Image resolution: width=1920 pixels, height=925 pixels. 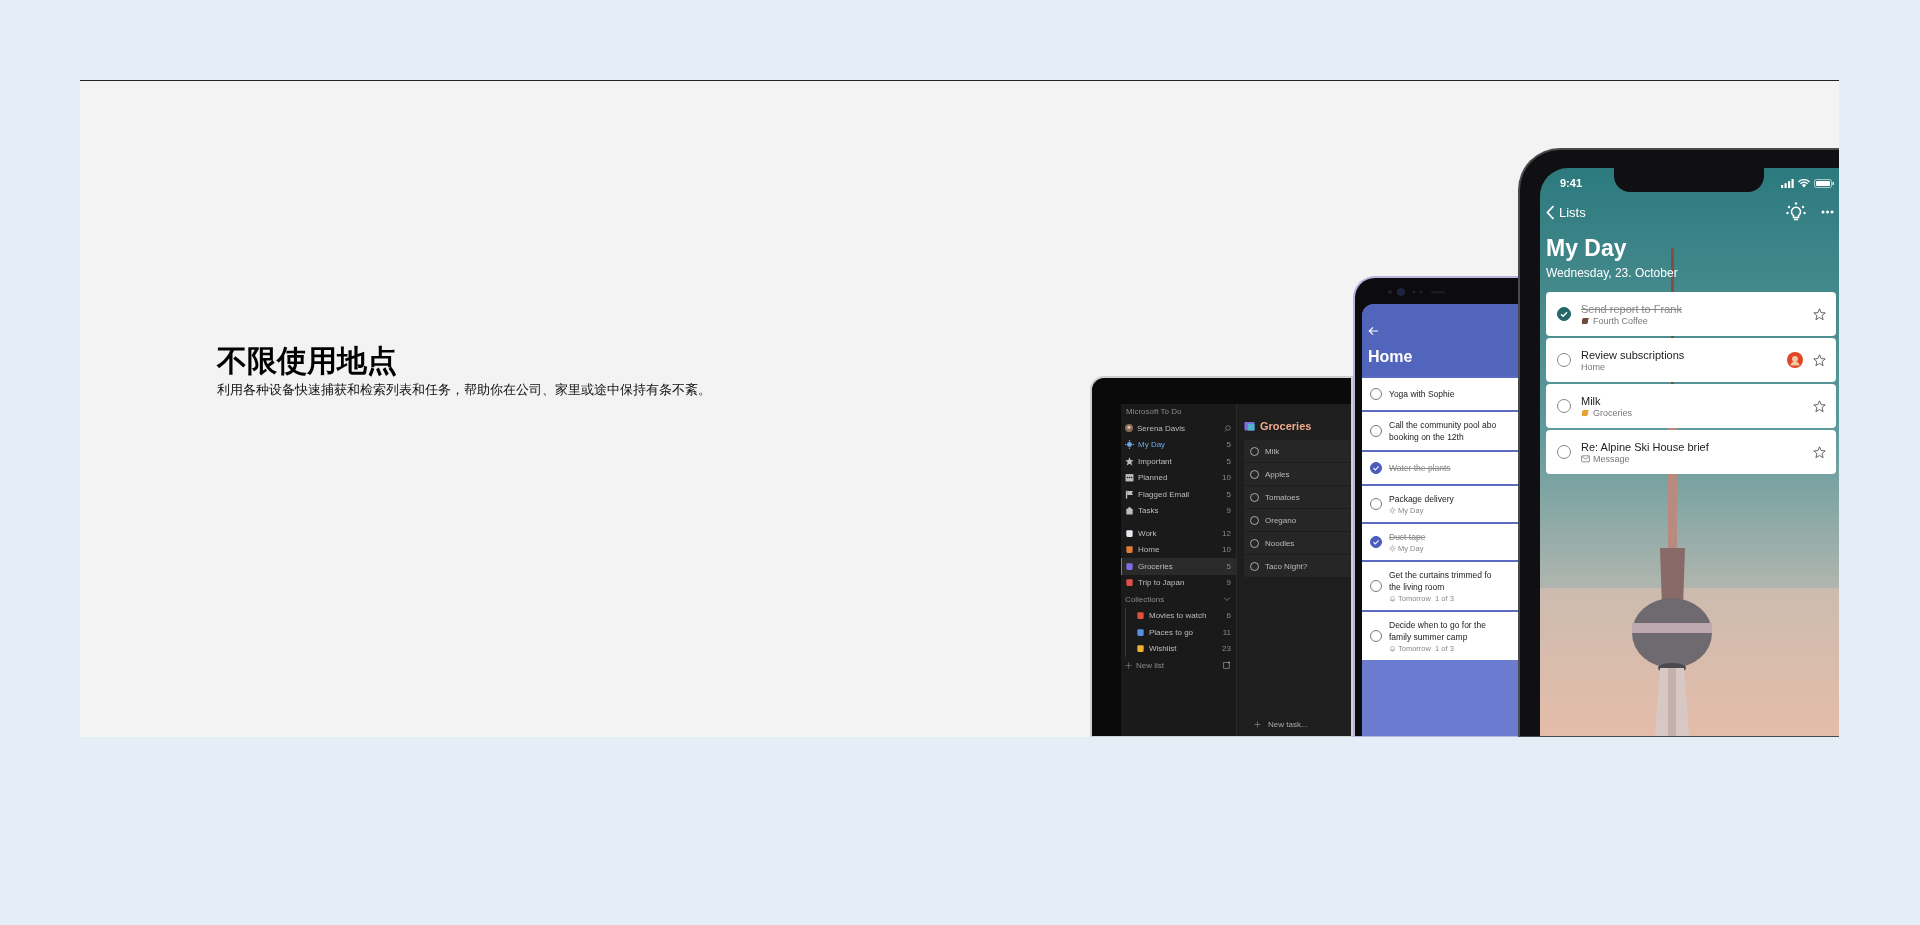 What do you see at coordinates (1440, 581) in the screenshot?
I see `task-title: Get the curtains trimmed fo the living room` at bounding box center [1440, 581].